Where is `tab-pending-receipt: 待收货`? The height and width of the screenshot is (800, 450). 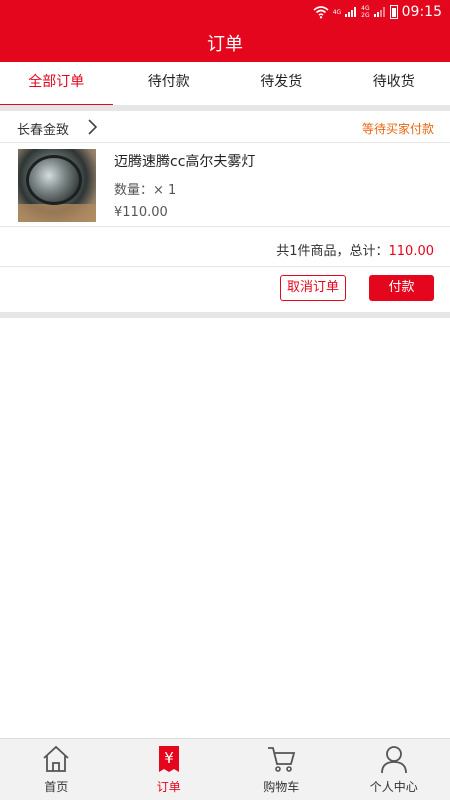
tab-pending-receipt: 待收货 is located at coordinates (394, 83).